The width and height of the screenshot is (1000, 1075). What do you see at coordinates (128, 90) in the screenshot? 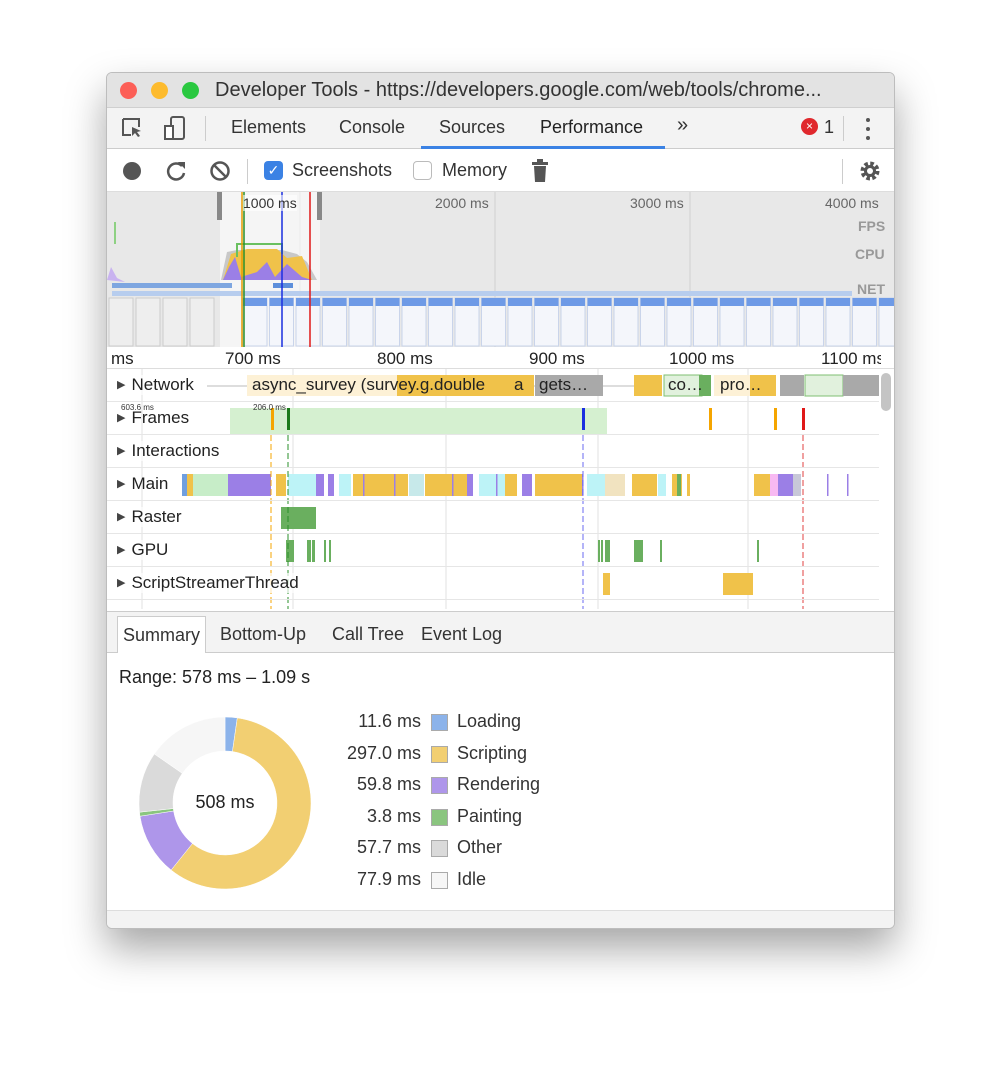
I see `close-window-button` at bounding box center [128, 90].